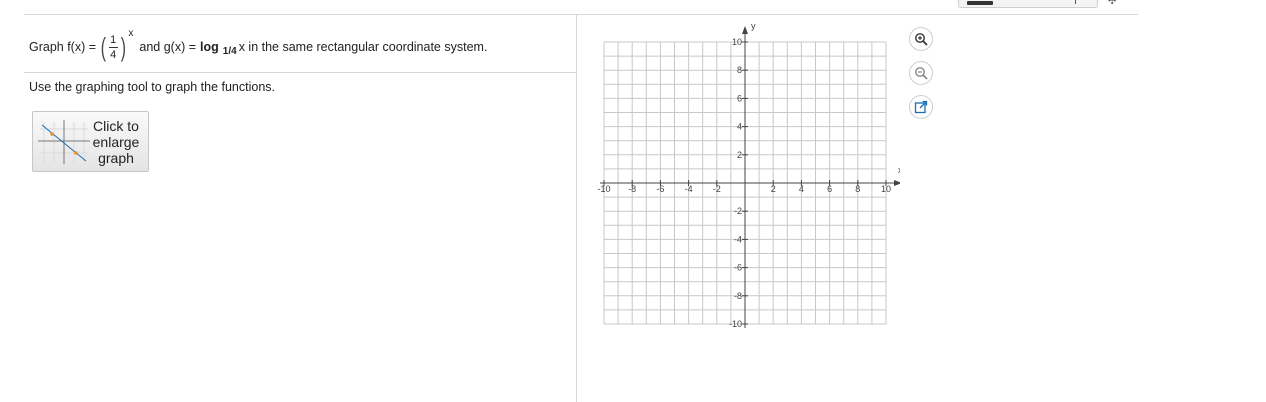  I want to click on y-tick-label: -2, so click(738, 211).